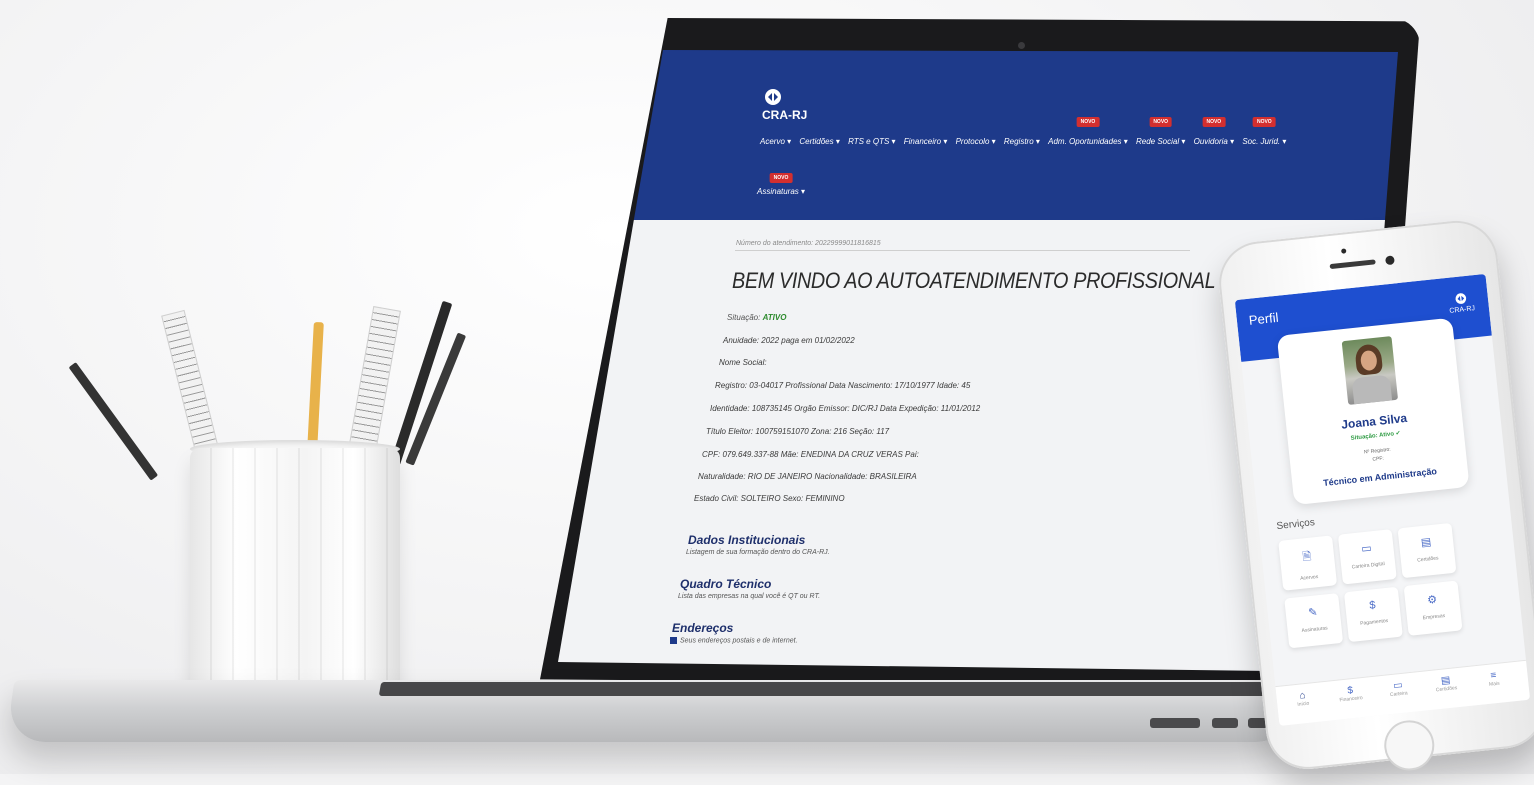  I want to click on nav-adm-oportunidades: NOVO Adm. Oportunidades ▾, so click(1088, 131).